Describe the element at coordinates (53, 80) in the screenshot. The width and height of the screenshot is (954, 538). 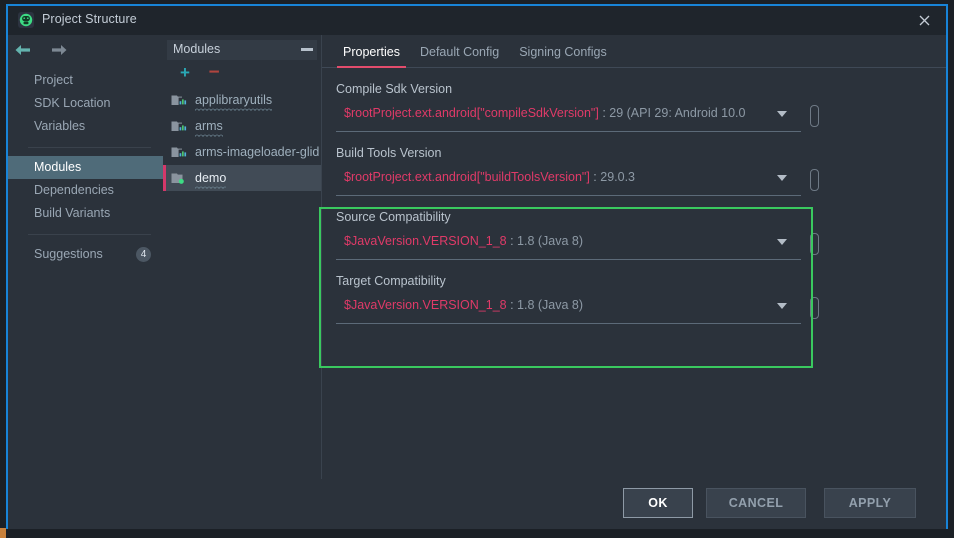
I see `sidebar-item-label: Project` at that location.